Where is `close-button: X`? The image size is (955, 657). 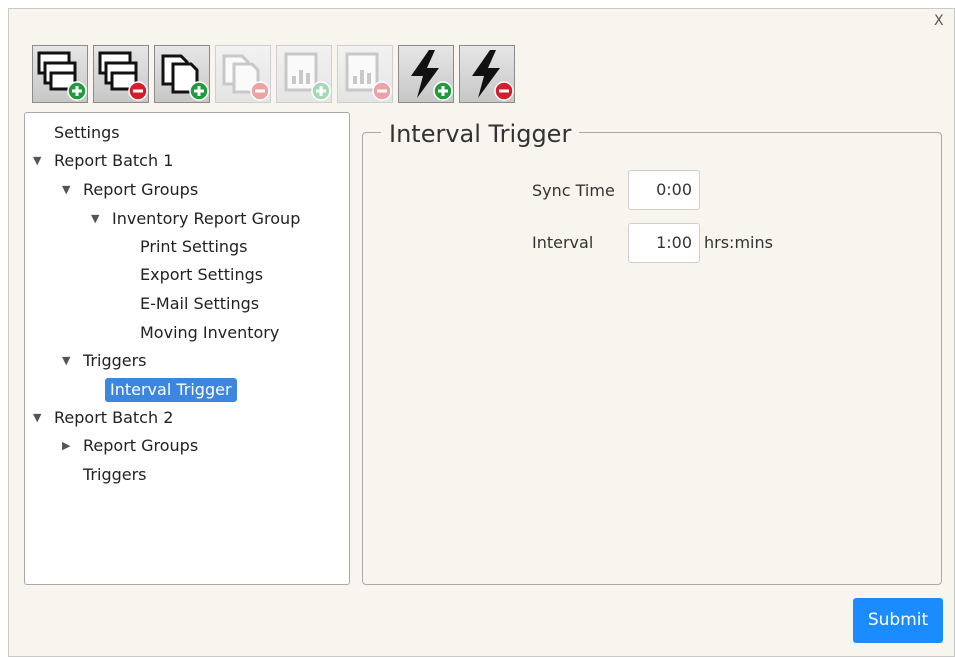 close-button: X is located at coordinates (939, 21).